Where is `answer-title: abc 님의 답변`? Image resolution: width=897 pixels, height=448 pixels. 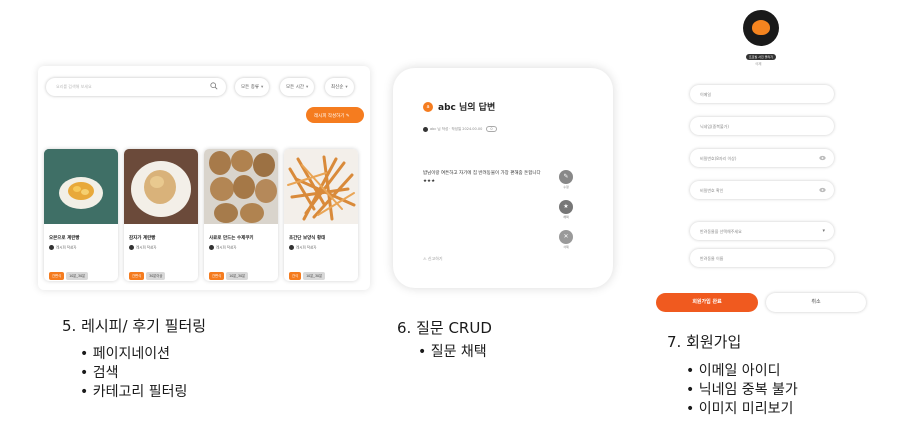 answer-title: abc 님의 답변 is located at coordinates (467, 108).